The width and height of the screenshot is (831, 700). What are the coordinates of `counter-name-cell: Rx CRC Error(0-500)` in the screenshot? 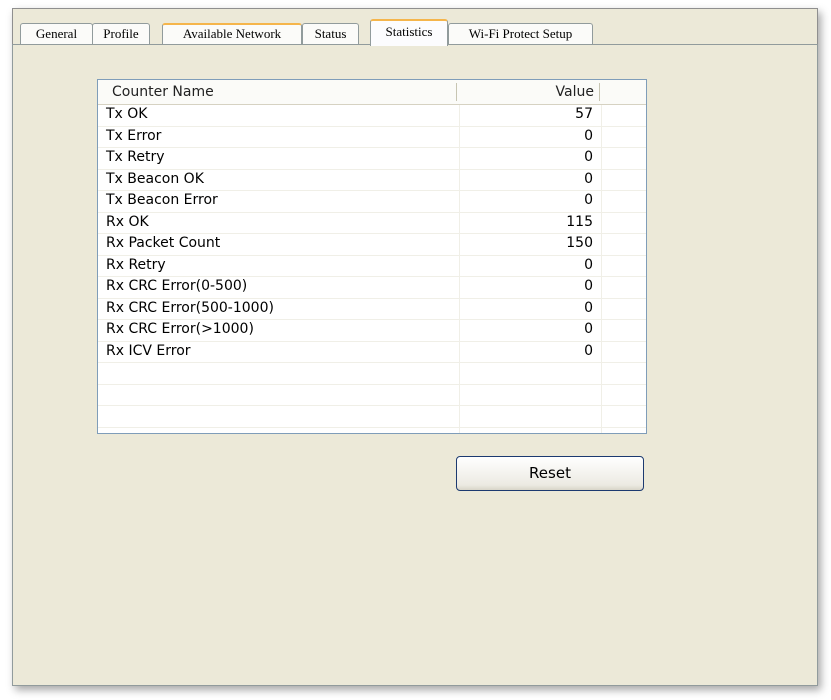 It's located at (177, 286).